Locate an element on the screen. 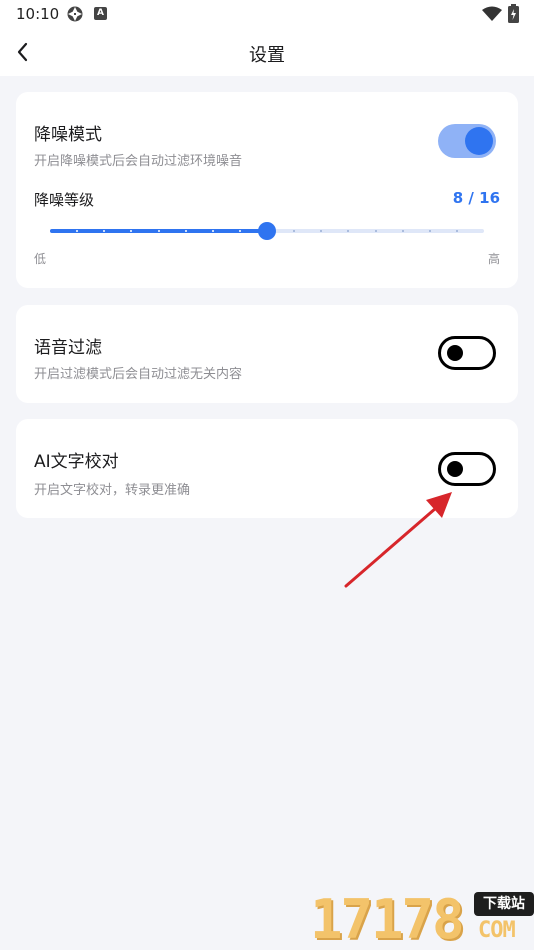 The image size is (534, 950). noise-level-slider is located at coordinates (267, 231).